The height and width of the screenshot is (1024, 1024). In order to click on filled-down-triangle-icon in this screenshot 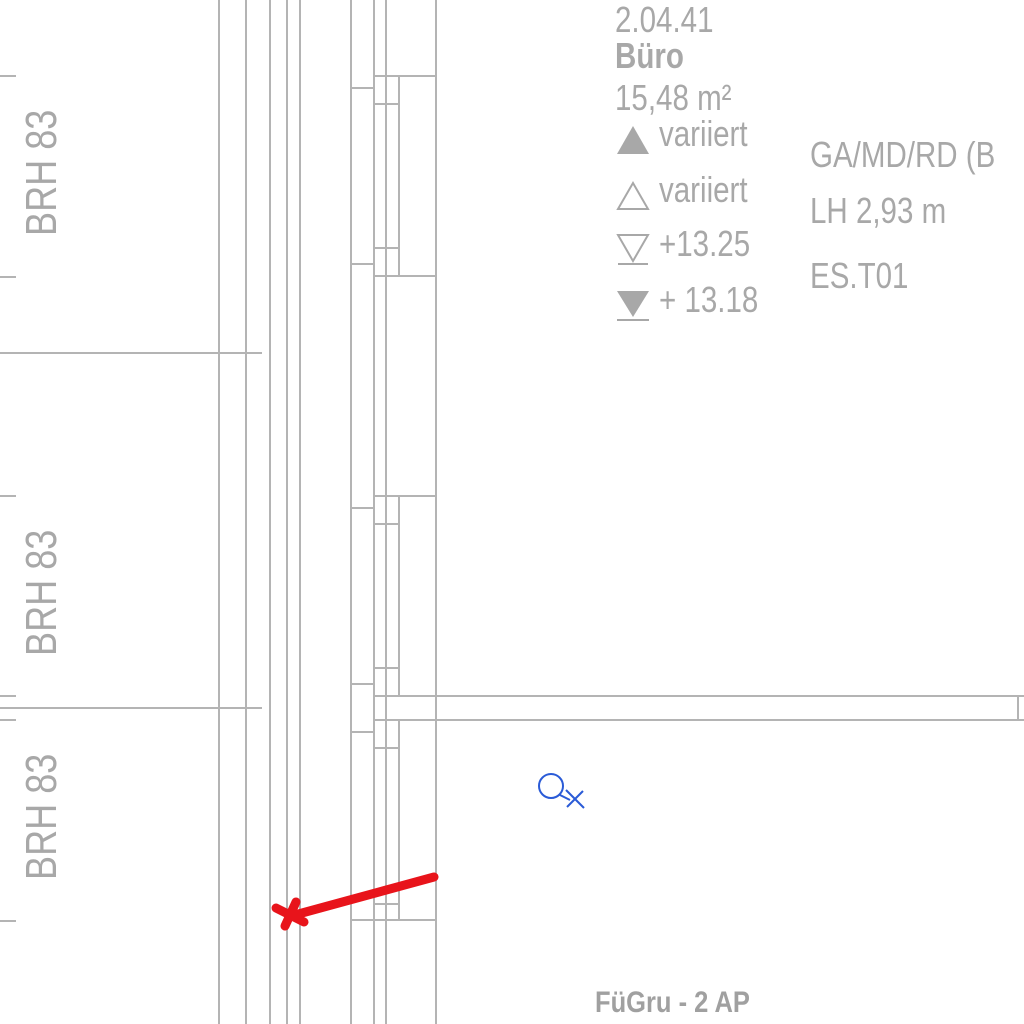, I will do `click(633, 306)`.